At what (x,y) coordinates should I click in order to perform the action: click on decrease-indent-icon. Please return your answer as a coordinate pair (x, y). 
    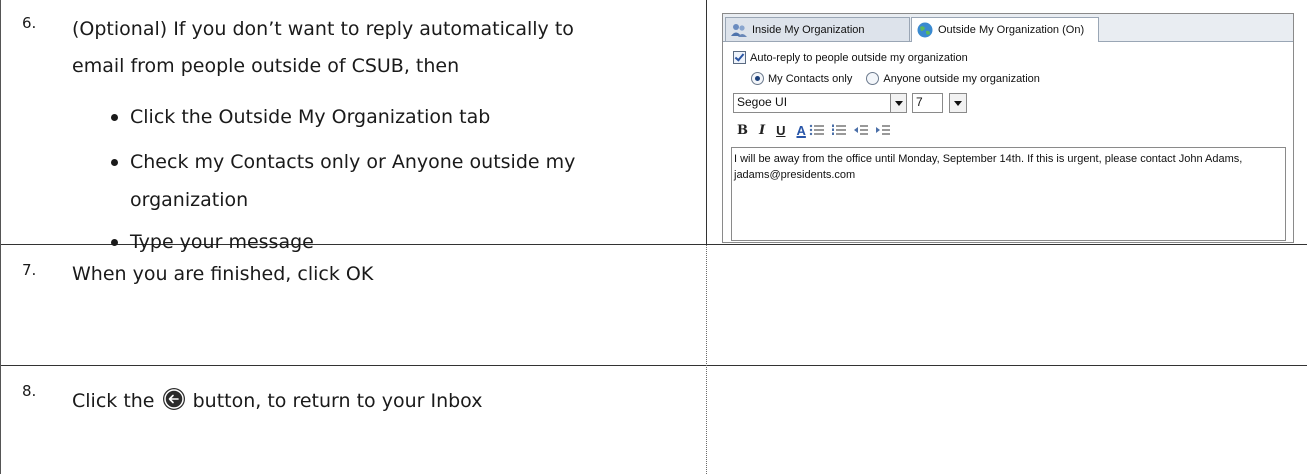
    Looking at the image, I should click on (861, 130).